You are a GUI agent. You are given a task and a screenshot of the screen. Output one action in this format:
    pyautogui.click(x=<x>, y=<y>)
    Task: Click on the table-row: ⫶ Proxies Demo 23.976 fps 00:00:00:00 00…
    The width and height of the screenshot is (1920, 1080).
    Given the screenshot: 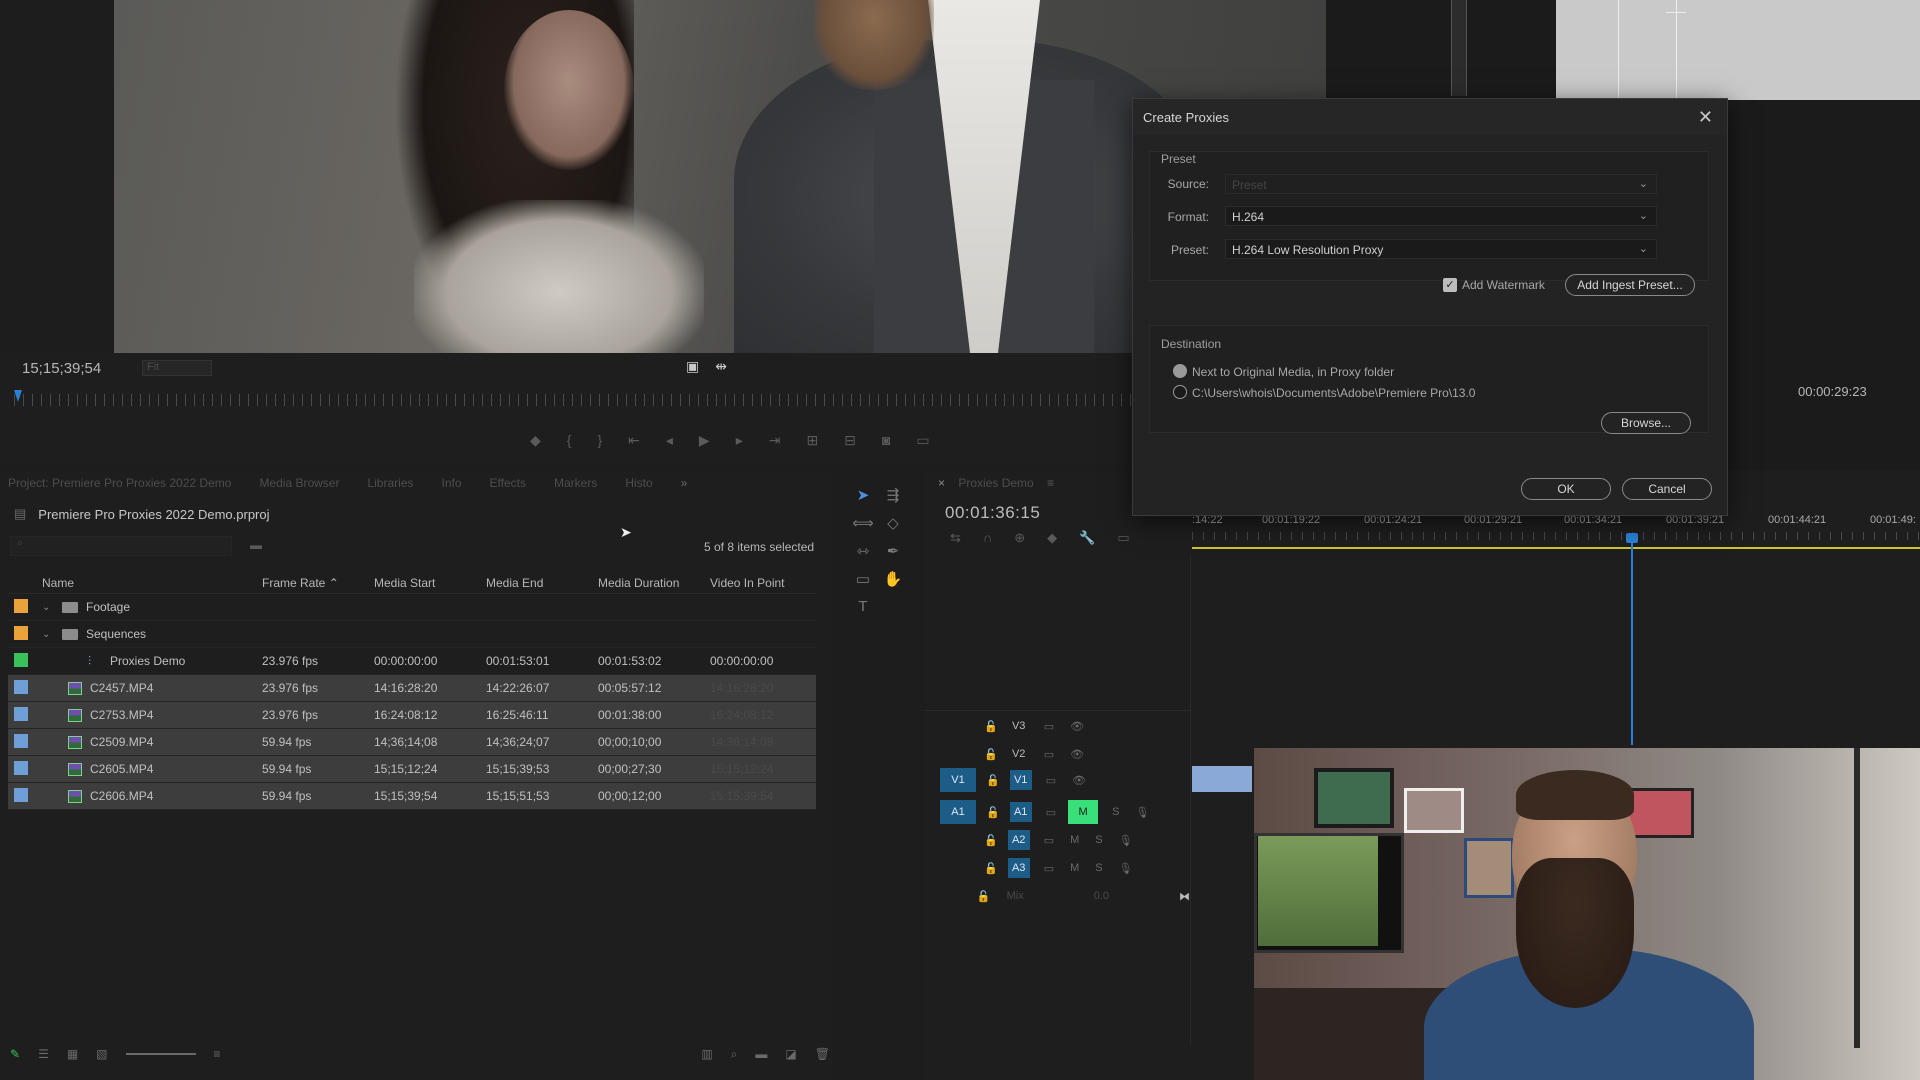 What is the action you would take?
    pyautogui.click(x=412, y=661)
    